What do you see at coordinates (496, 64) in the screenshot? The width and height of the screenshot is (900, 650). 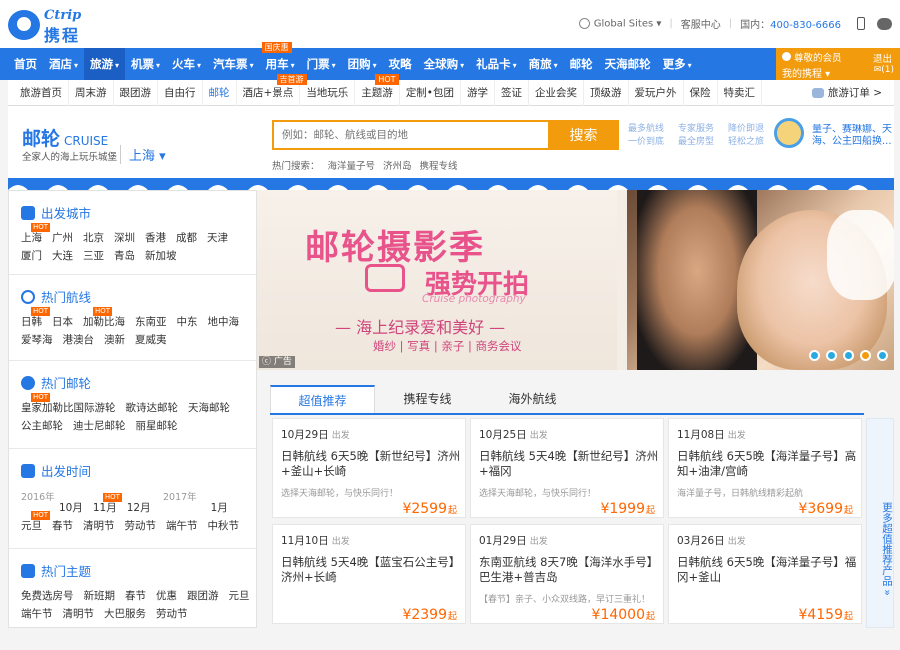 I see `nav-item: 礼品卡 ▾` at bounding box center [496, 64].